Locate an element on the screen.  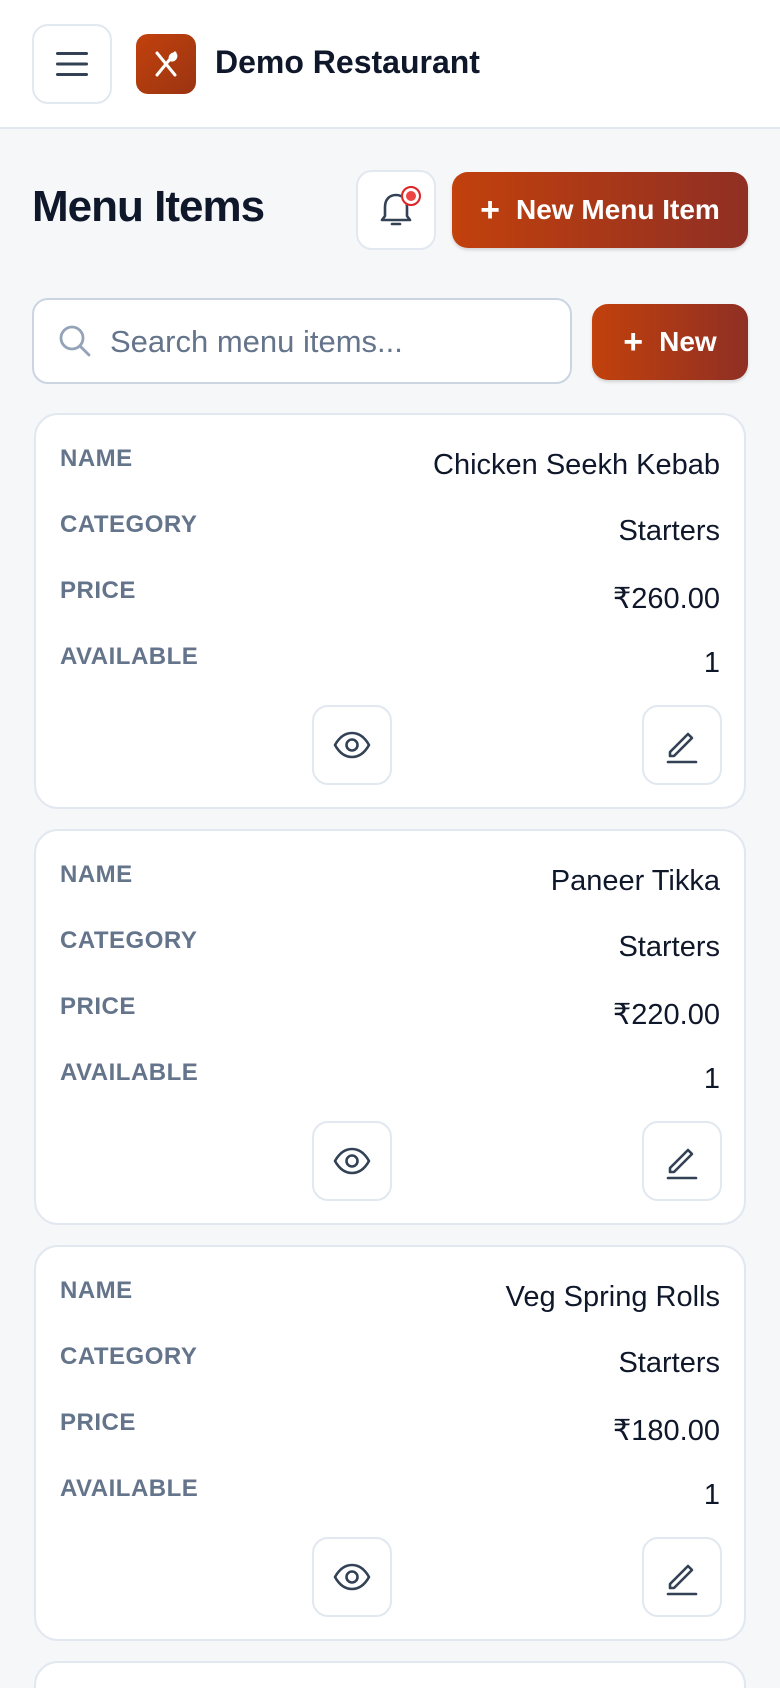
restaurant-logo is located at coordinates (166, 64).